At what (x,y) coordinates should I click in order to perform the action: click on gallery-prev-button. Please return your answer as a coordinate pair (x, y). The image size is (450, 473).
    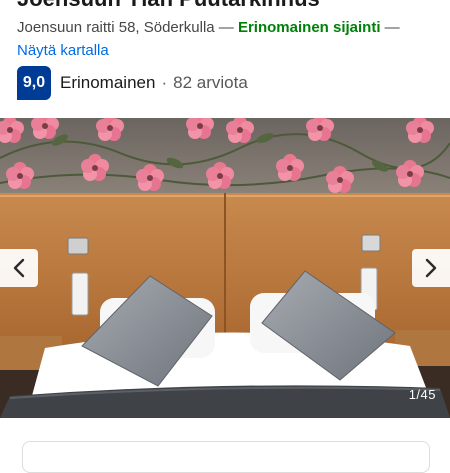
    Looking at the image, I should click on (19, 268).